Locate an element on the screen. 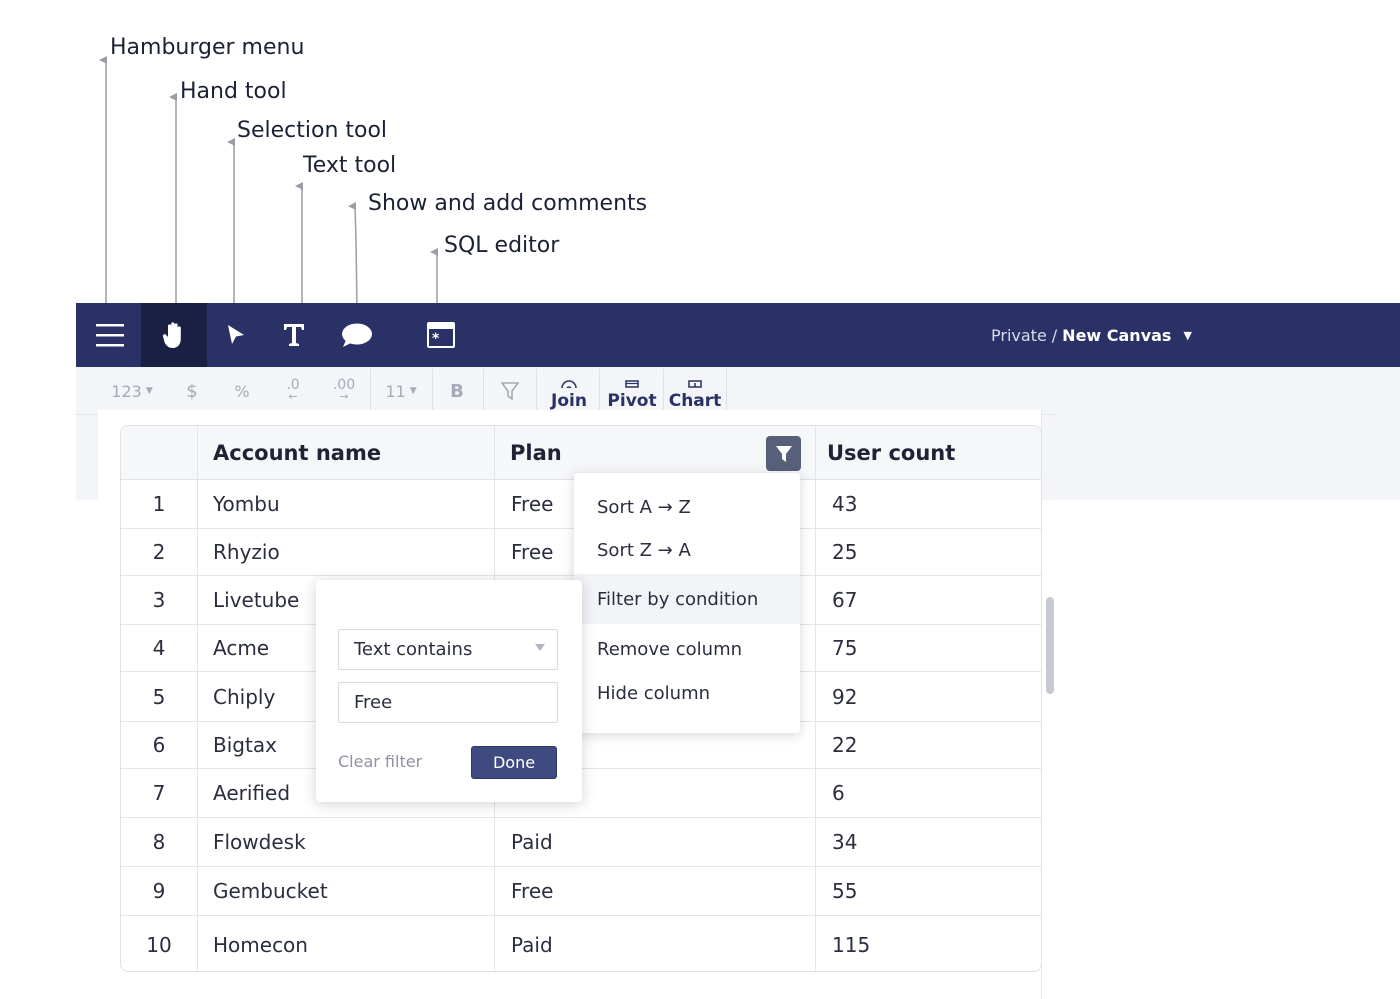 The height and width of the screenshot is (999, 1400). condition-select-value: Text contains is located at coordinates (413, 649).